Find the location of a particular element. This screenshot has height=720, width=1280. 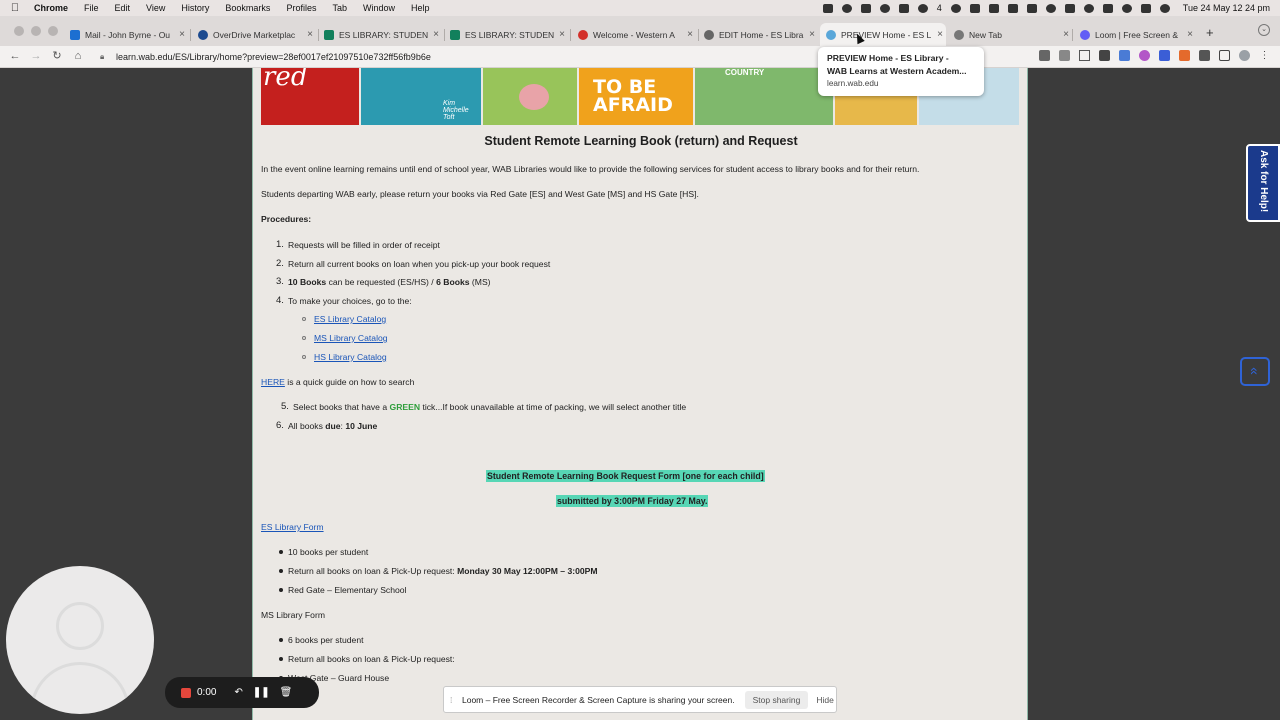

double-chevron-up-icon: « is located at coordinates (1254, 371).